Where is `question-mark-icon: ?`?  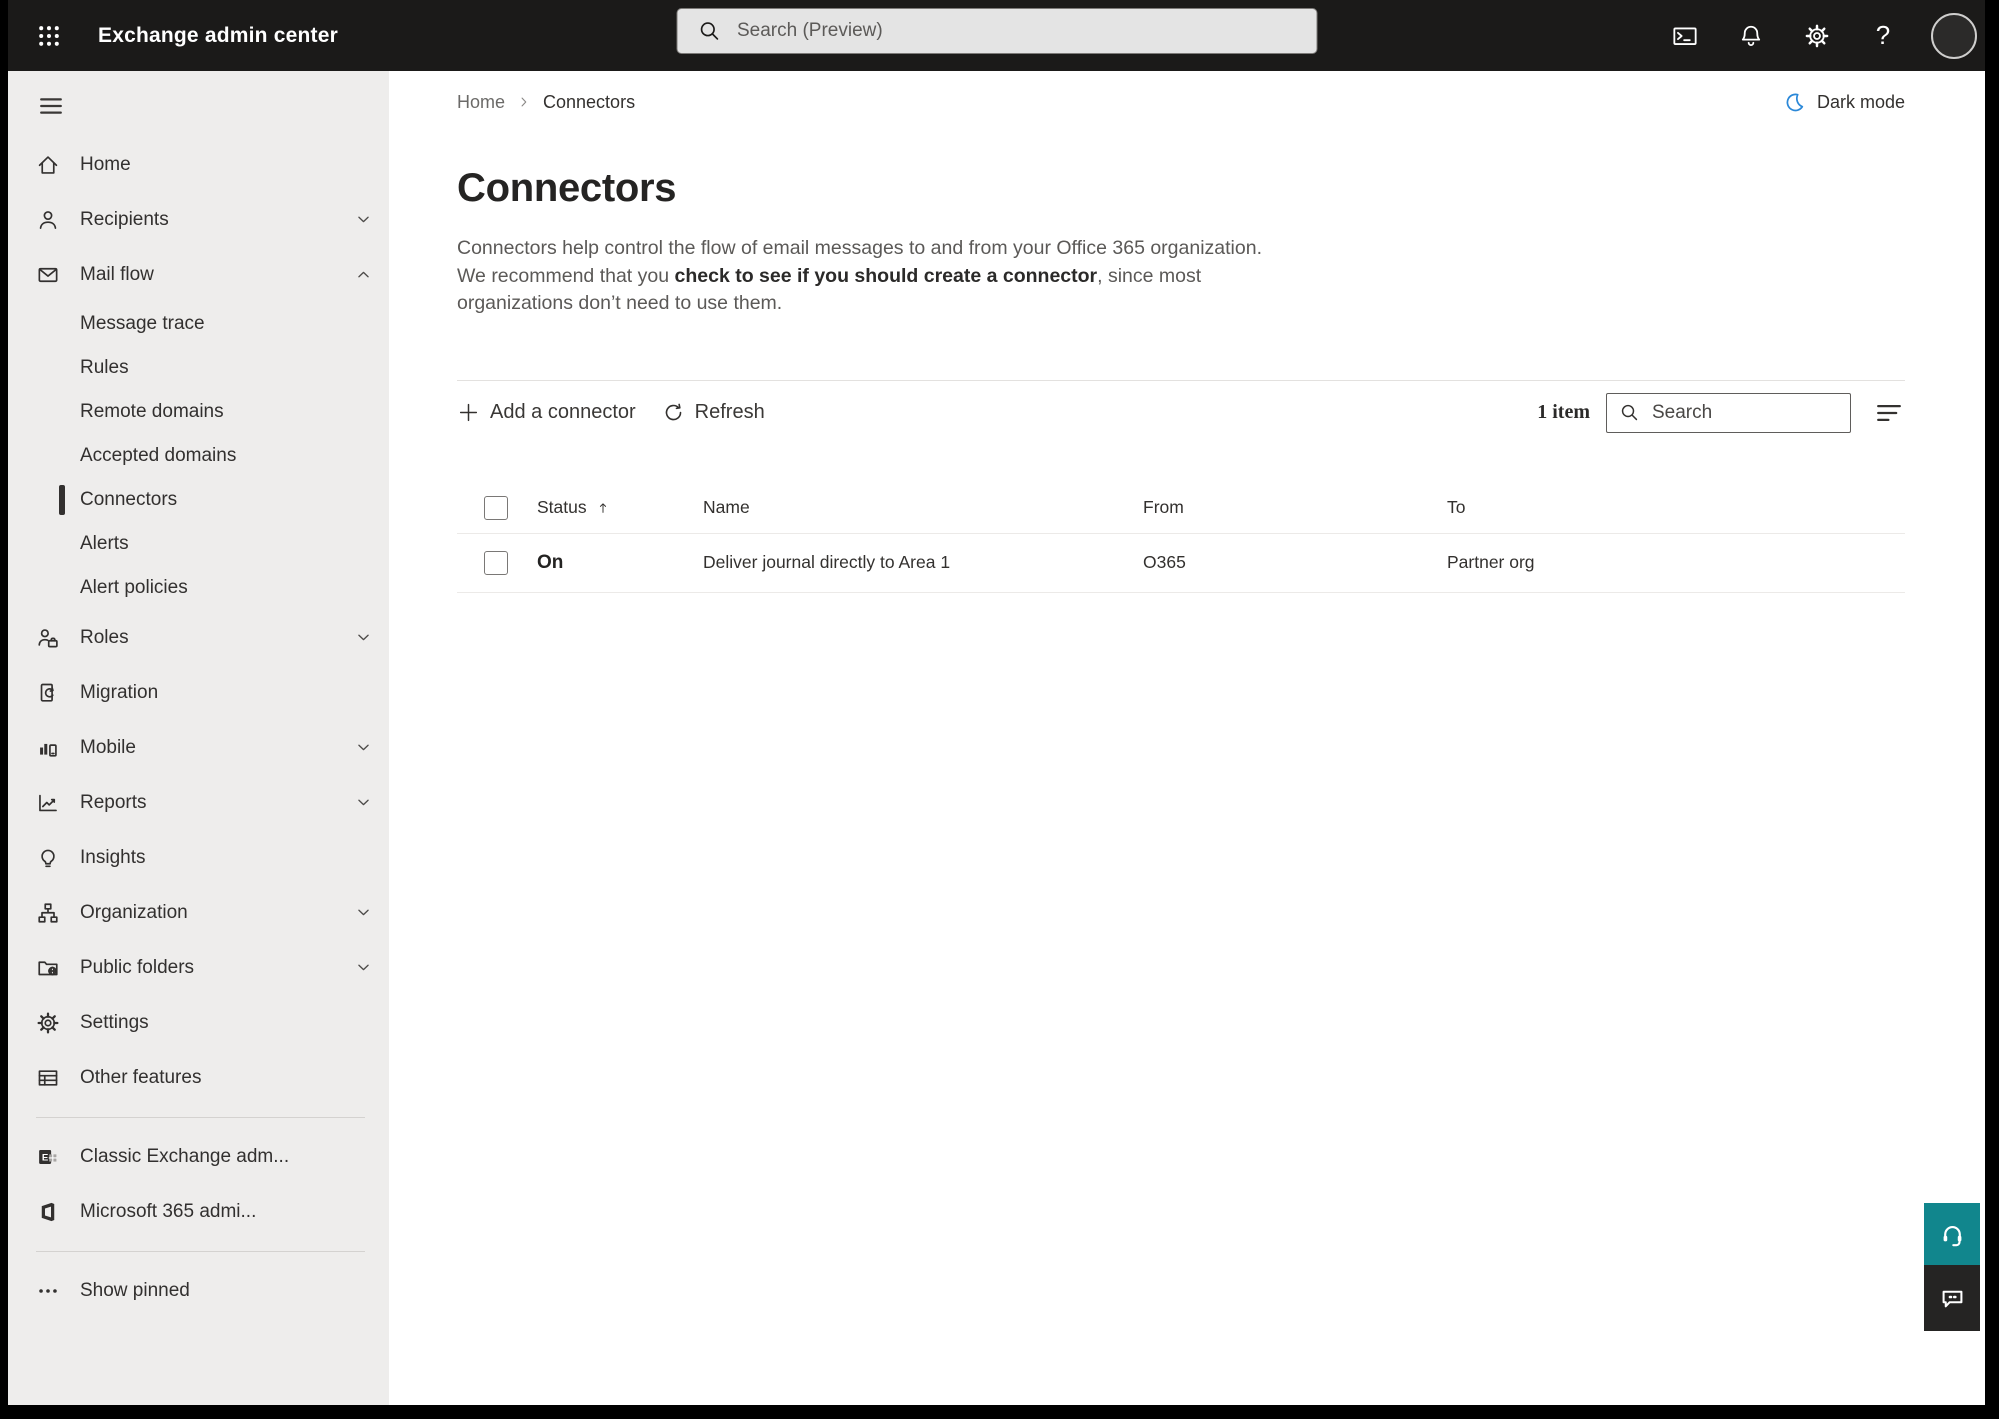 question-mark-icon: ? is located at coordinates (1883, 35).